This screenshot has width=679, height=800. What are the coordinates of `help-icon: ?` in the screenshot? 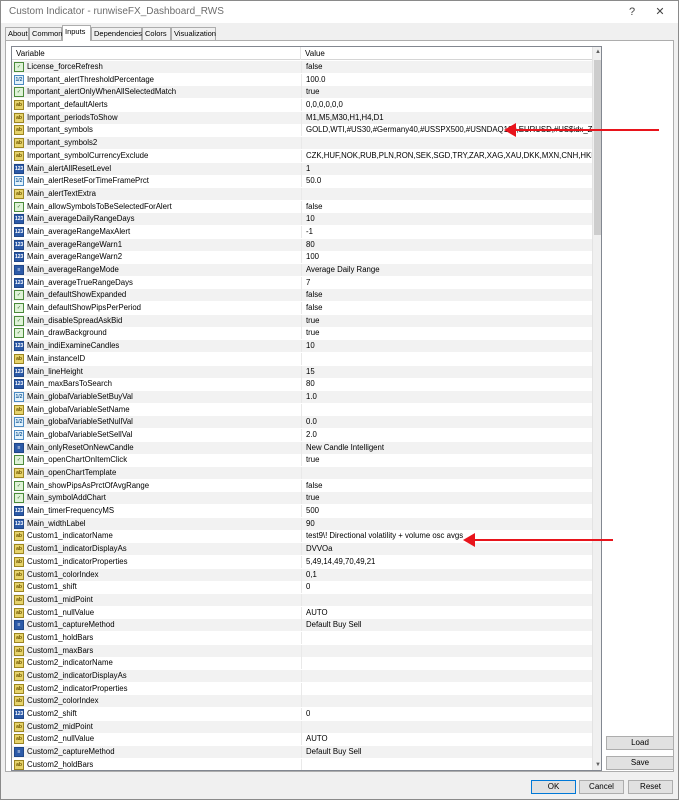 It's located at (632, 12).